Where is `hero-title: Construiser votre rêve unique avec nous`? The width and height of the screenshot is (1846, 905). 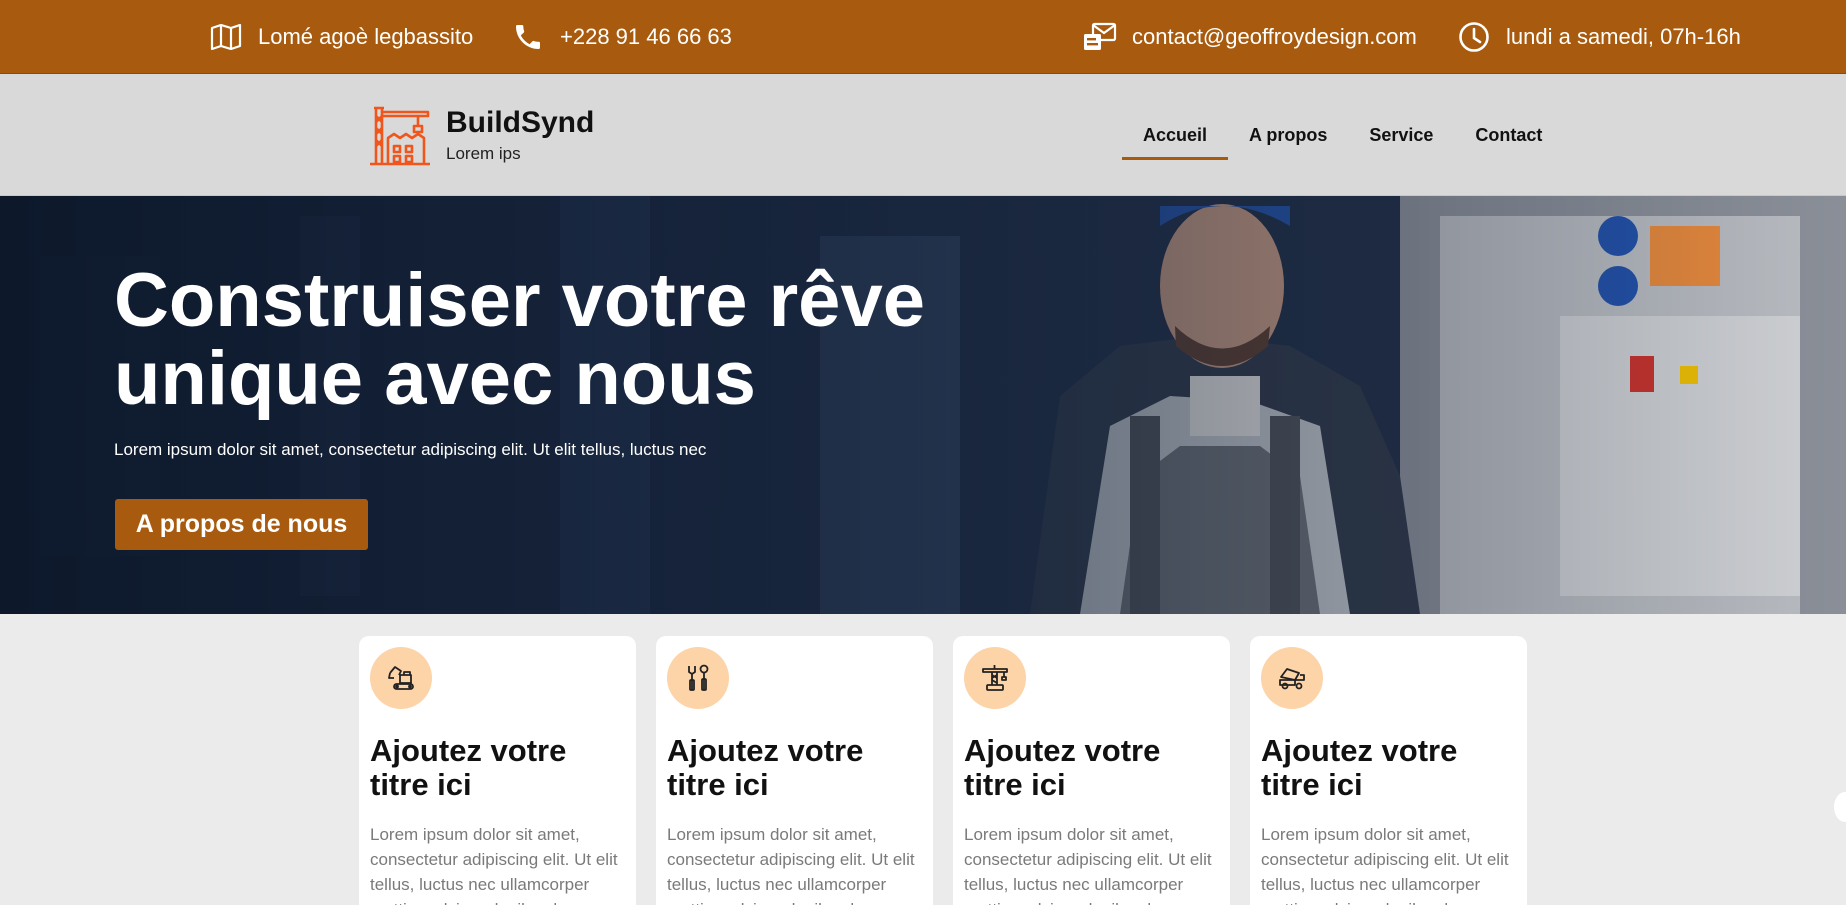
hero-title: Construiser votre rêve unique avec nous is located at coordinates (564, 340).